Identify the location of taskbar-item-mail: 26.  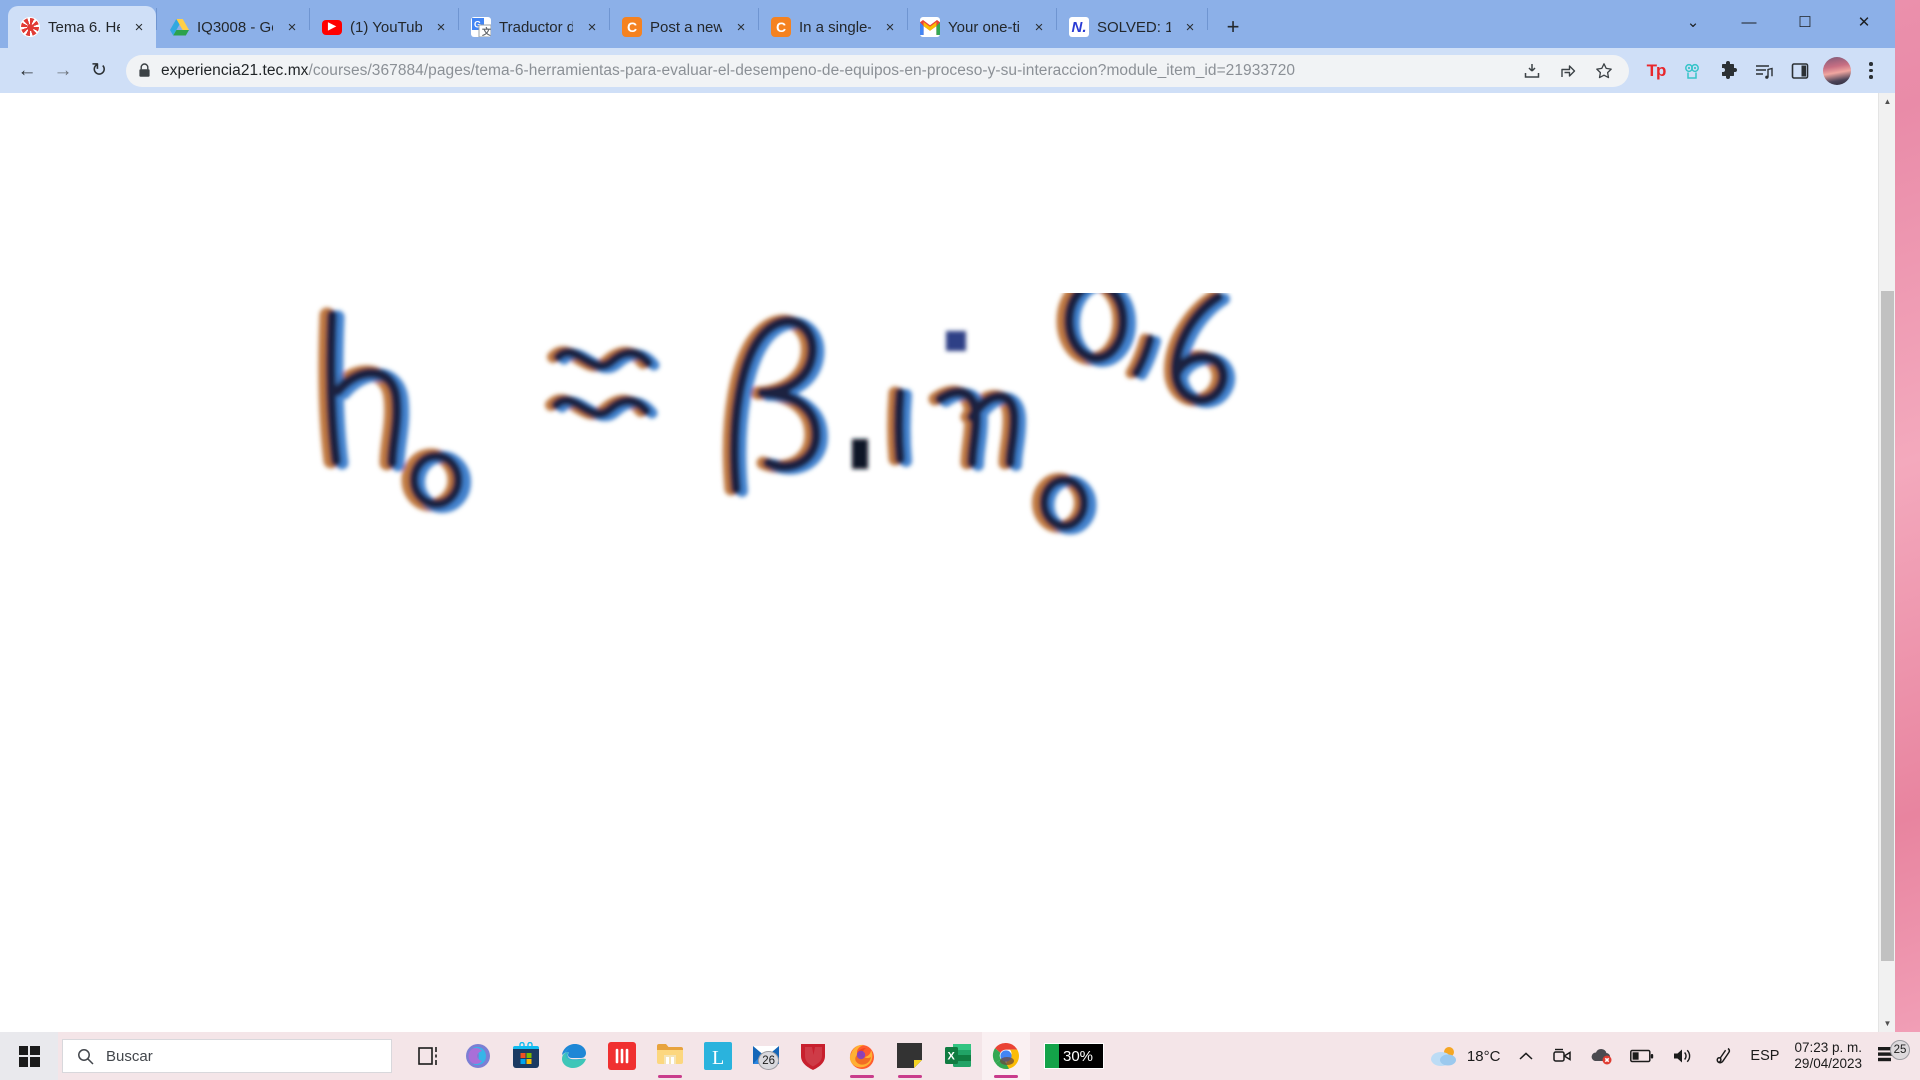
(766, 1056).